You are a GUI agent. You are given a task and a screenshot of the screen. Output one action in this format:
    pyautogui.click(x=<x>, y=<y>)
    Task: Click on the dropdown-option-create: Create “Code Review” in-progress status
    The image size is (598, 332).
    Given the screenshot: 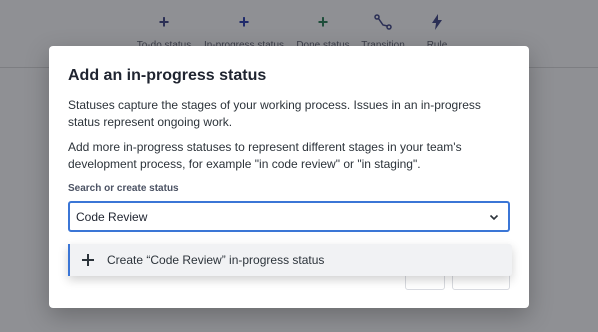 What is the action you would take?
    pyautogui.click(x=290, y=260)
    